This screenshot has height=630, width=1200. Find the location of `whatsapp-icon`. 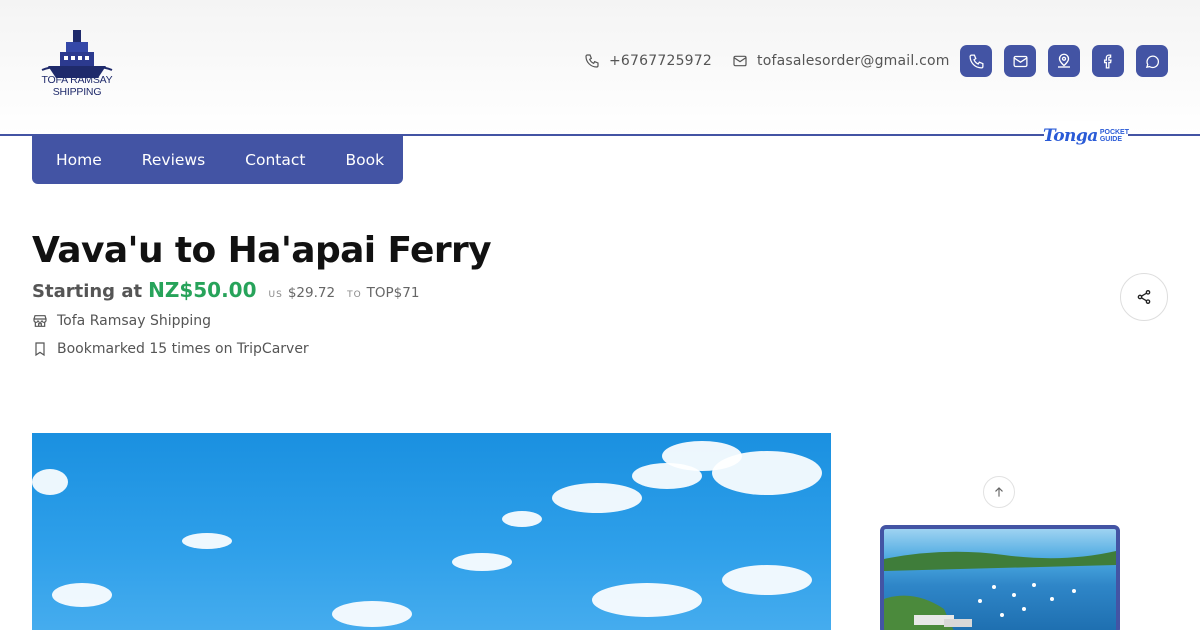

whatsapp-icon is located at coordinates (1152, 61).